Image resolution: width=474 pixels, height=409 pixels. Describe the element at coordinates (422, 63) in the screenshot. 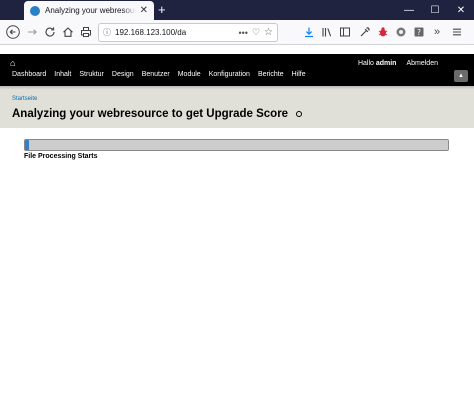

I see `logout-link: Abmelden` at that location.